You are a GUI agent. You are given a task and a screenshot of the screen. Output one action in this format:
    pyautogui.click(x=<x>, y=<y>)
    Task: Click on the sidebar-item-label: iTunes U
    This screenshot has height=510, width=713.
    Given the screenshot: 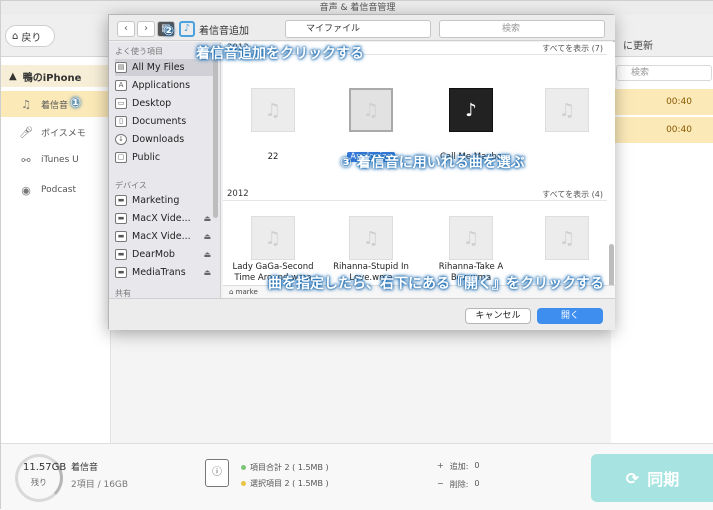 What is the action you would take?
    pyautogui.click(x=60, y=160)
    